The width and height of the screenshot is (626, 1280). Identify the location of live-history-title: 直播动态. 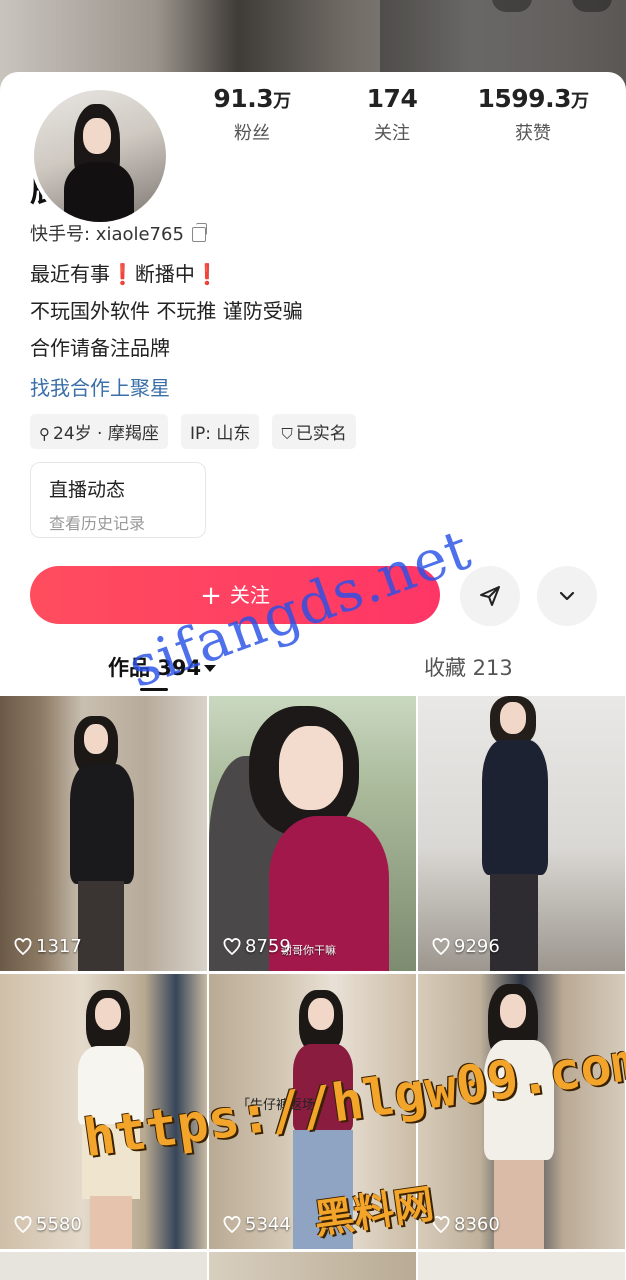
(87, 490).